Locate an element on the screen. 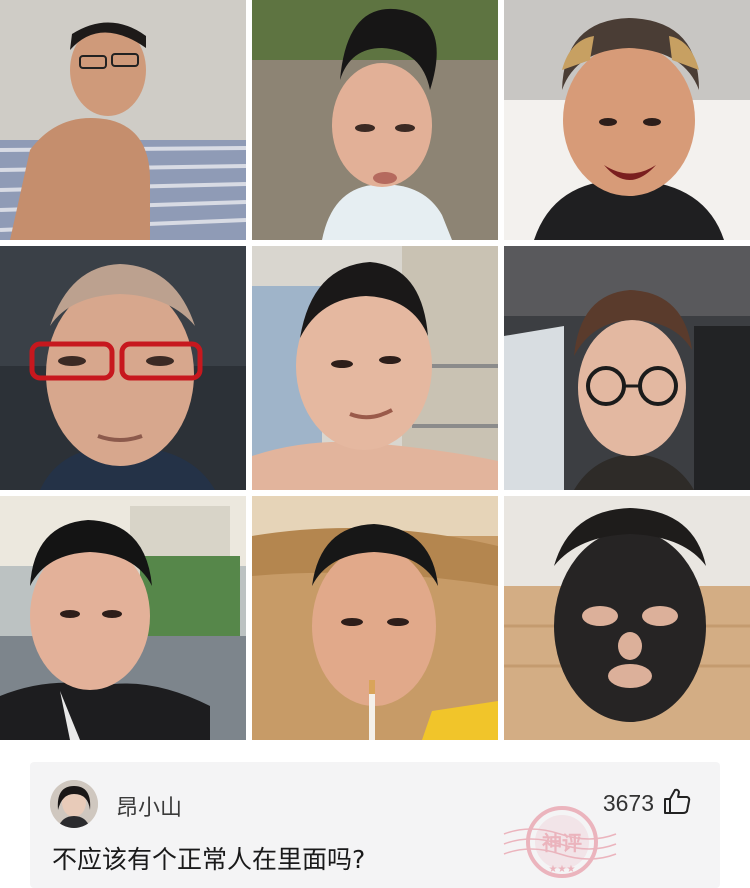 This screenshot has height=888, width=750. comment-card: 昂小山 3673 不应该有个正常人在里面吗? 神评 ★★★ is located at coordinates (375, 825).